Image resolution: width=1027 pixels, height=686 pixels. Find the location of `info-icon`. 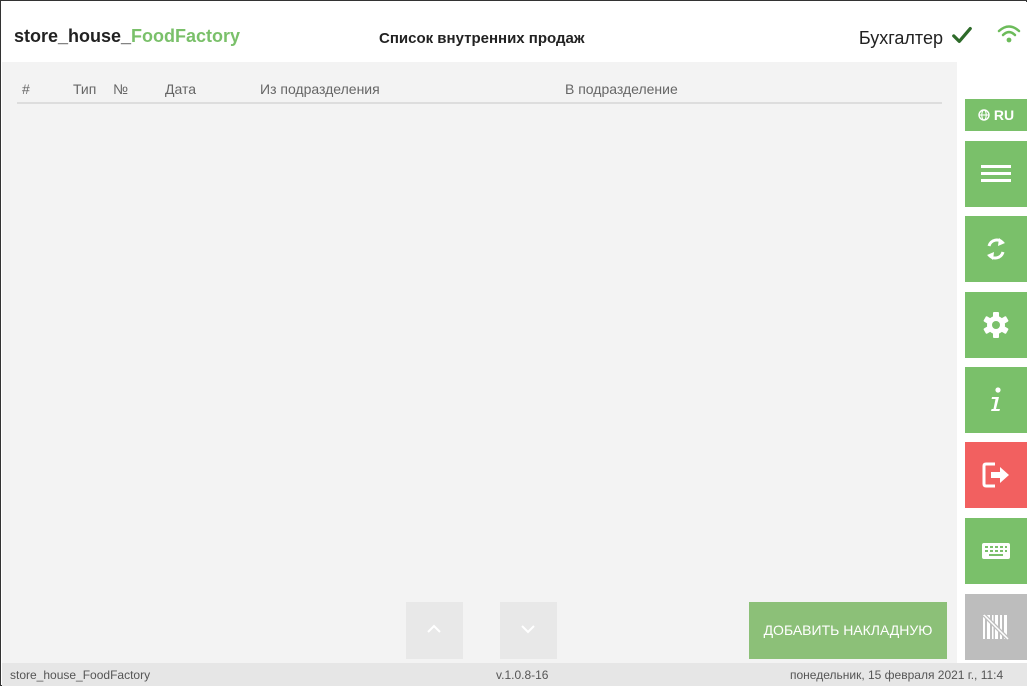

info-icon is located at coordinates (996, 399).